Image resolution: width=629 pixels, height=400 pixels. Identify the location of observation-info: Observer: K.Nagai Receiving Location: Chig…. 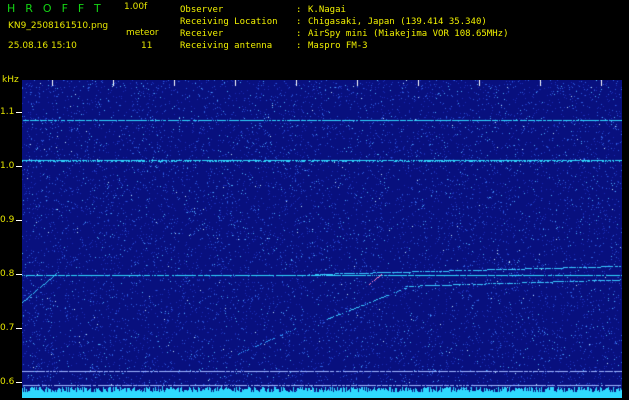
(344, 28).